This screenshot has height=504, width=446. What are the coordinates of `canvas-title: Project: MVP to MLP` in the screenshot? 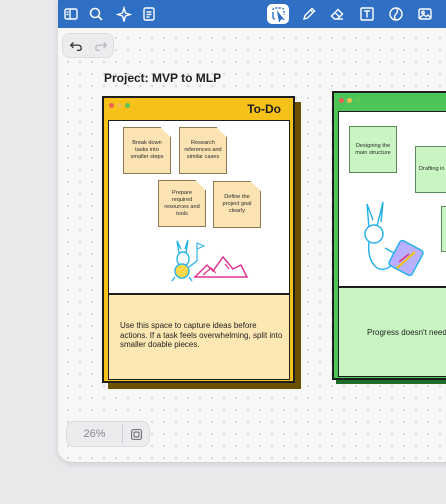 It's located at (163, 78).